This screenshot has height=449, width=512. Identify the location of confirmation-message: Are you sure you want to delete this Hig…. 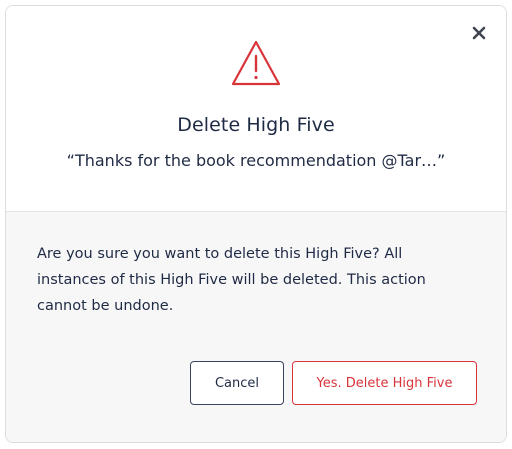
(231, 280).